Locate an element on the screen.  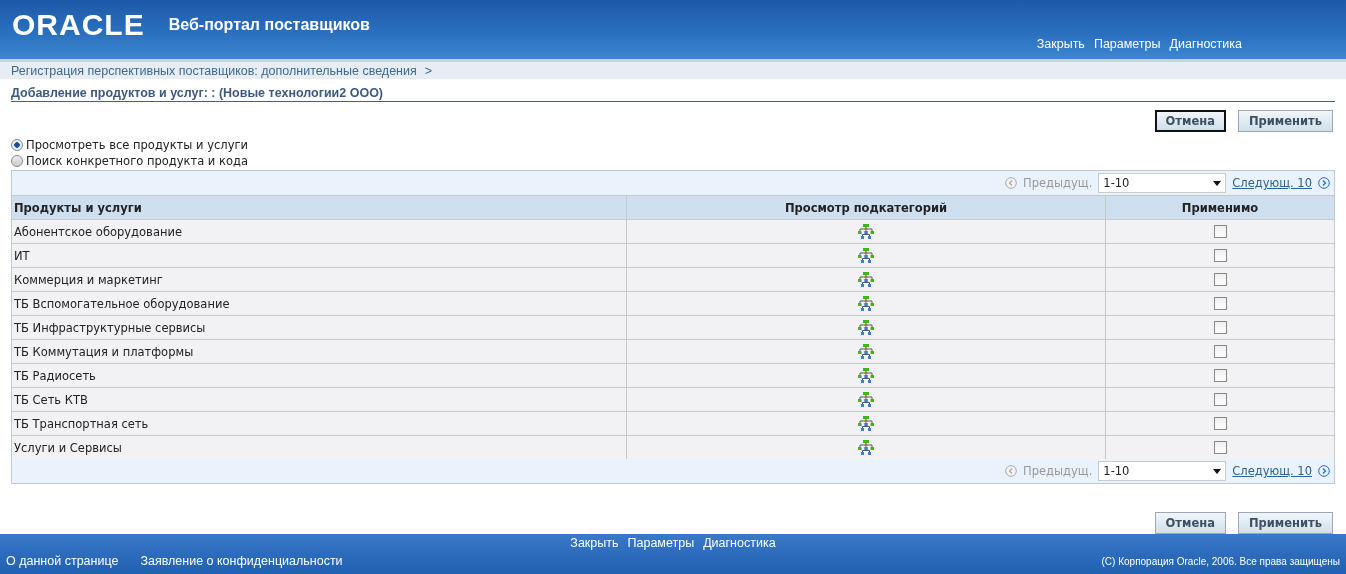
footer-link: Закрыть is located at coordinates (594, 543).